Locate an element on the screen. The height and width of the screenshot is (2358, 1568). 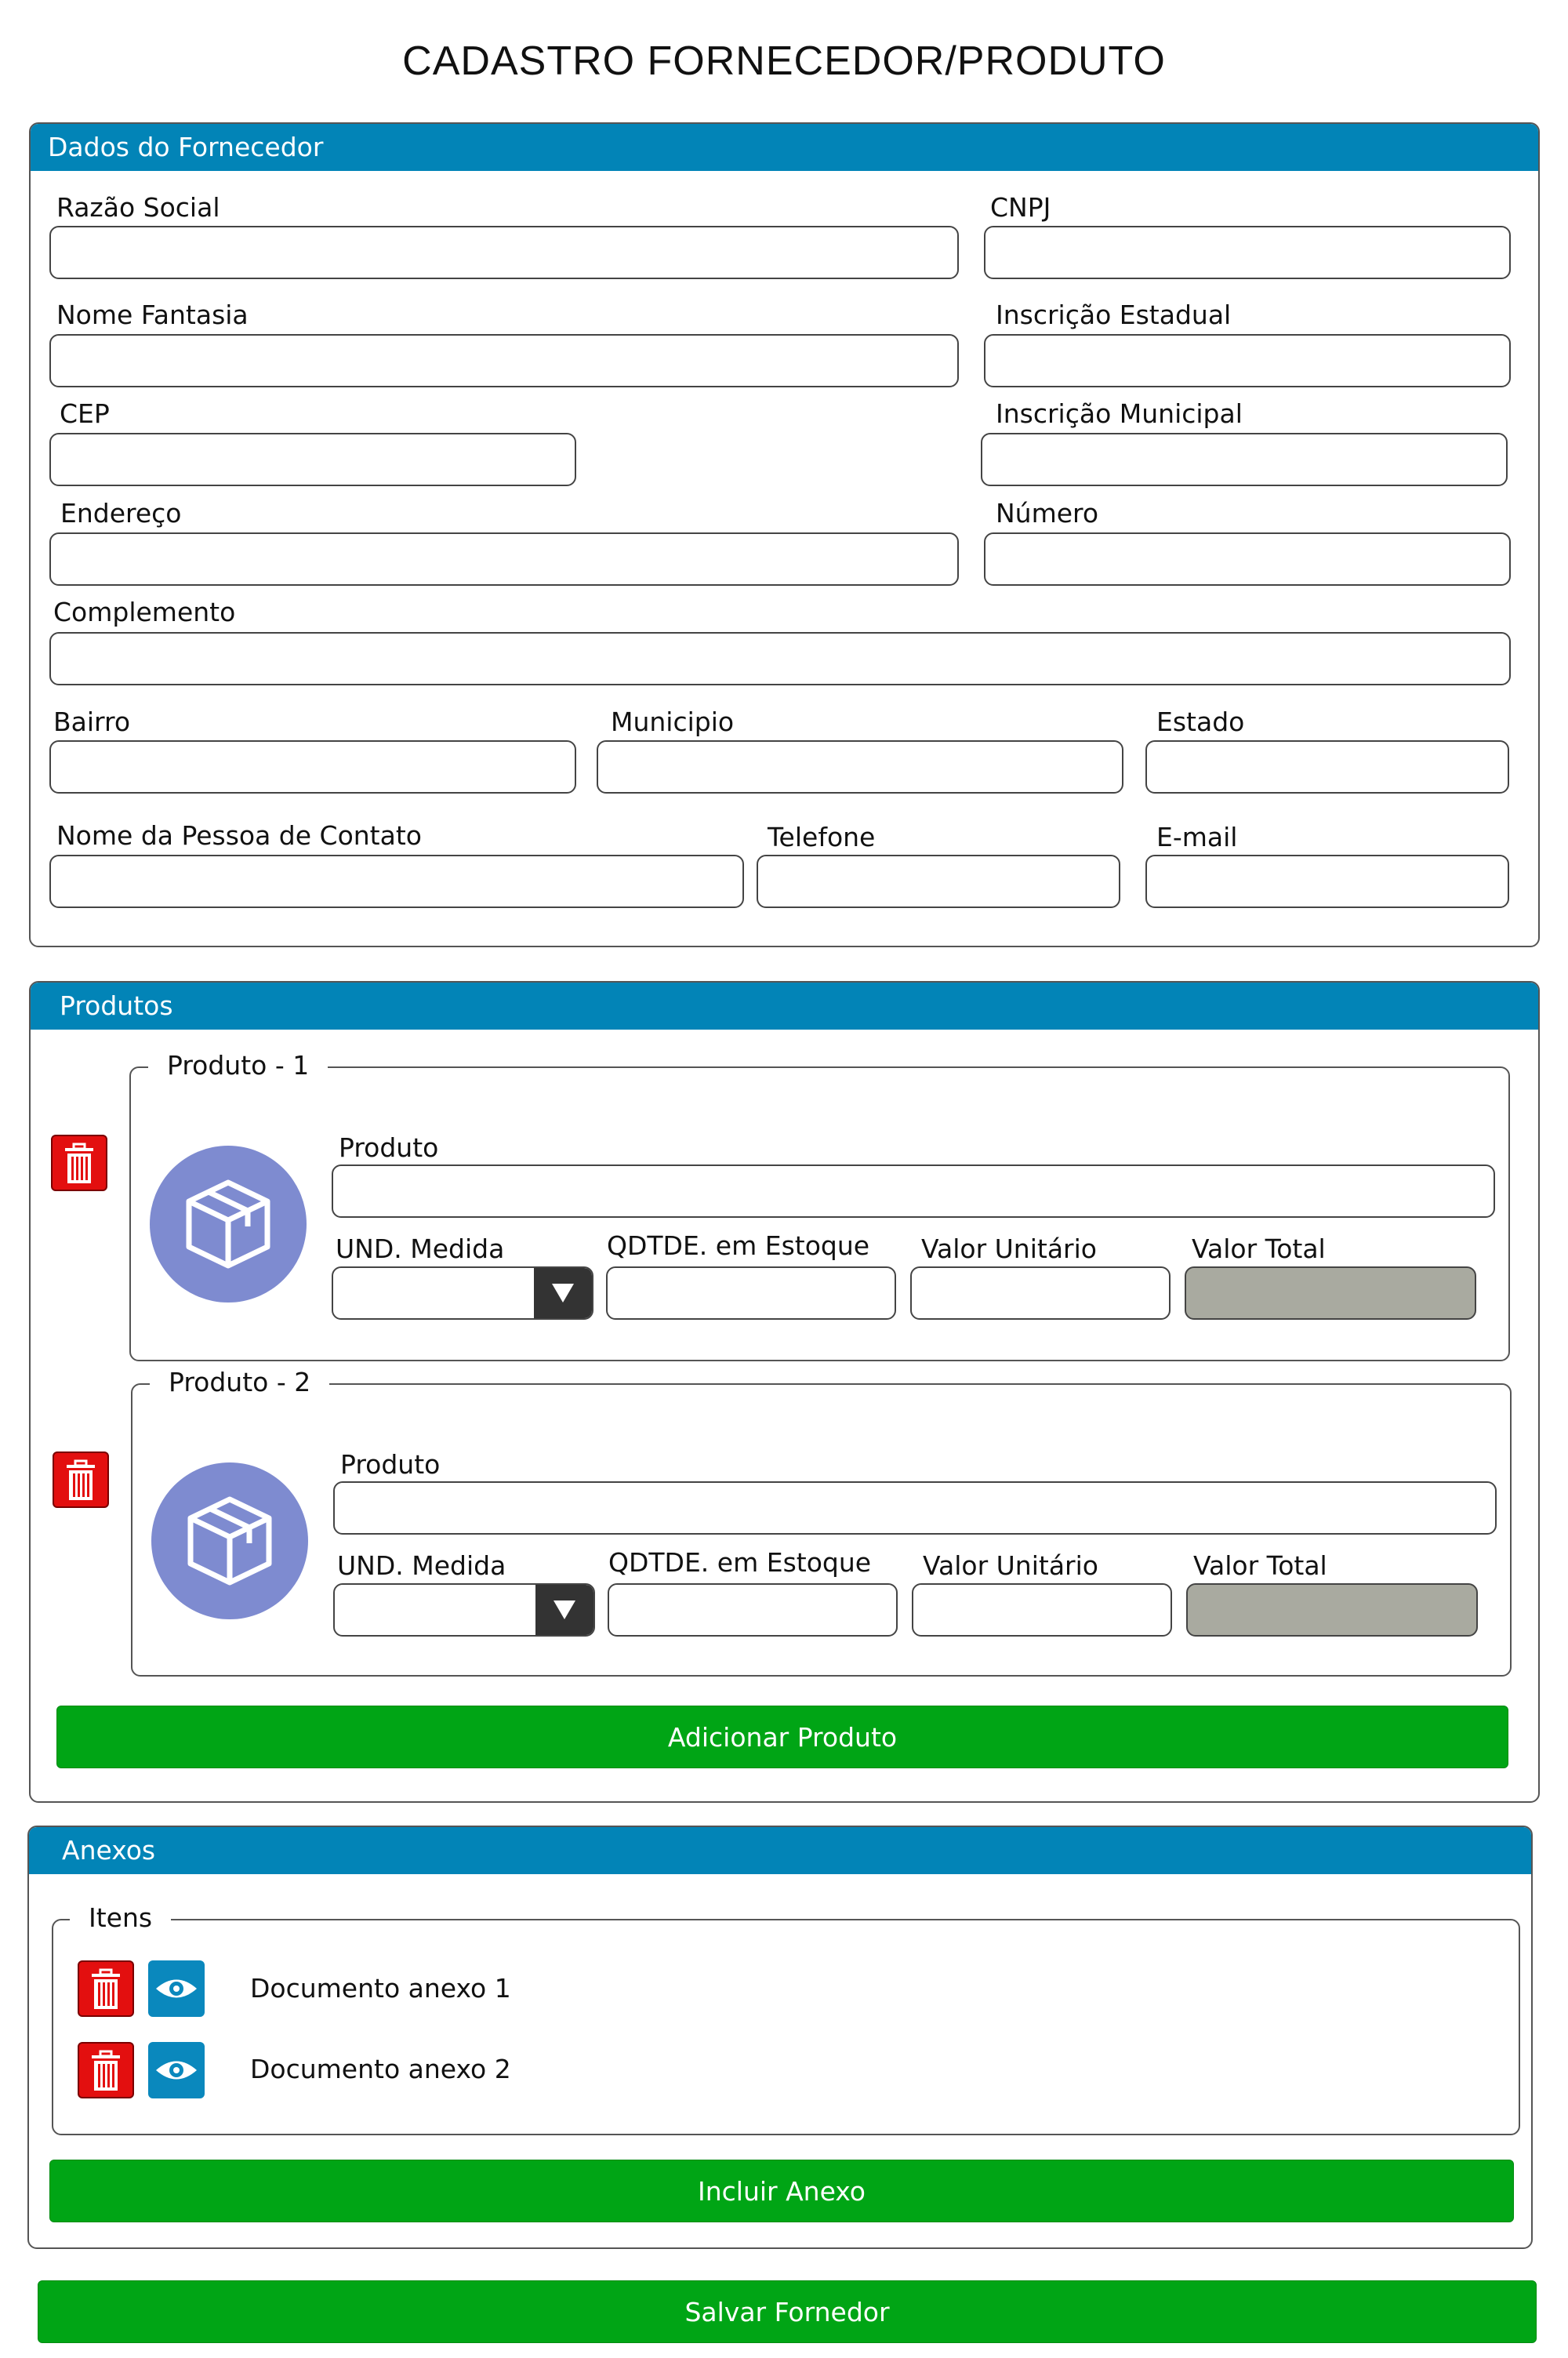
add-product-button: Adicionar Produto is located at coordinates (782, 1737).